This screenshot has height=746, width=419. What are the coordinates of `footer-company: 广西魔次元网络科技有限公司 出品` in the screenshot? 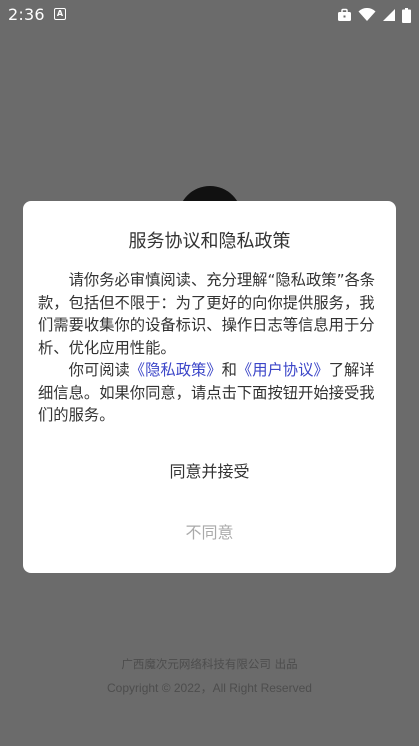 It's located at (209, 664).